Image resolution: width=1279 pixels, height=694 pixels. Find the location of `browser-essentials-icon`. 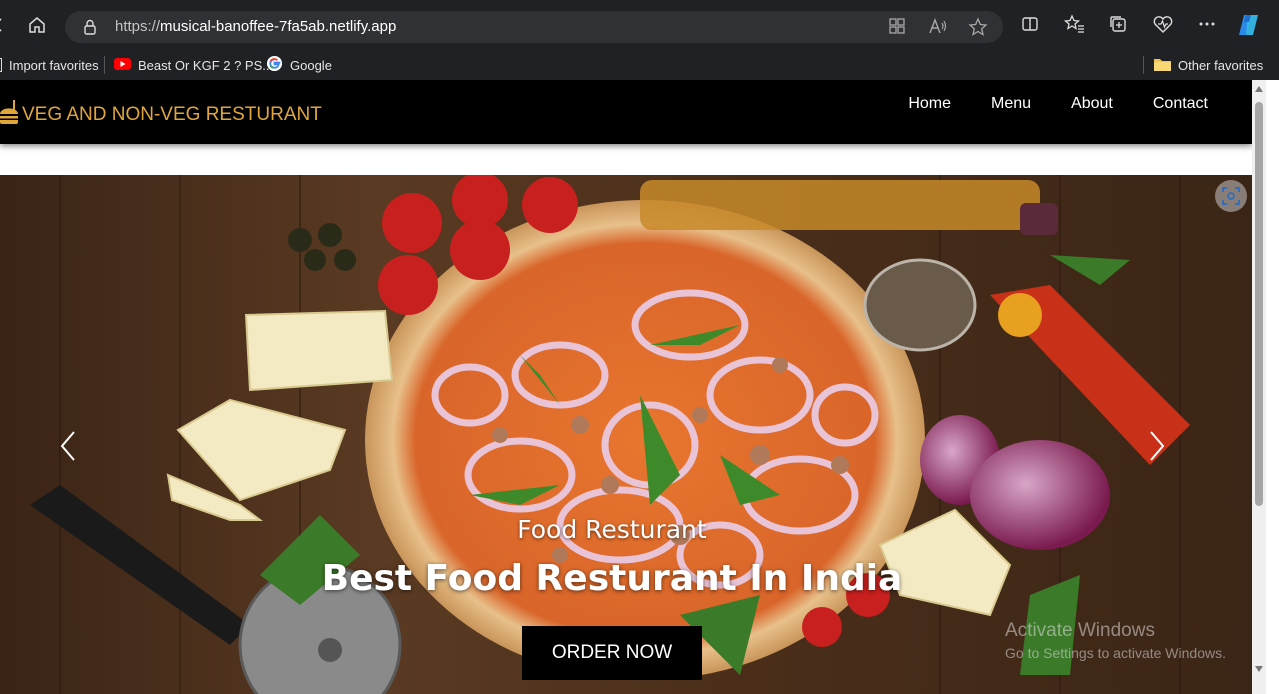

browser-essentials-icon is located at coordinates (1163, 25).